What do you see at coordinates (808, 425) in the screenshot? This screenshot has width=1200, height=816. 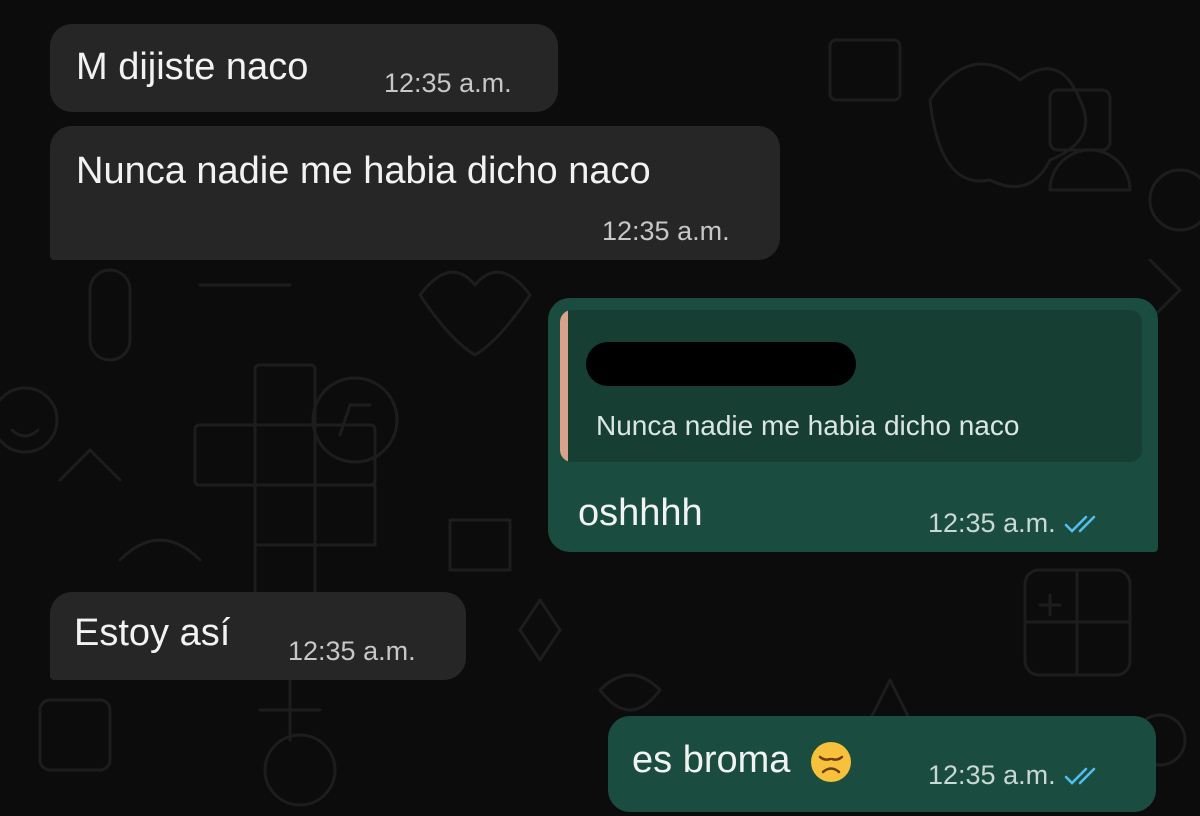 I see `quoted-text: Nunca nadie me habia dicho naco` at bounding box center [808, 425].